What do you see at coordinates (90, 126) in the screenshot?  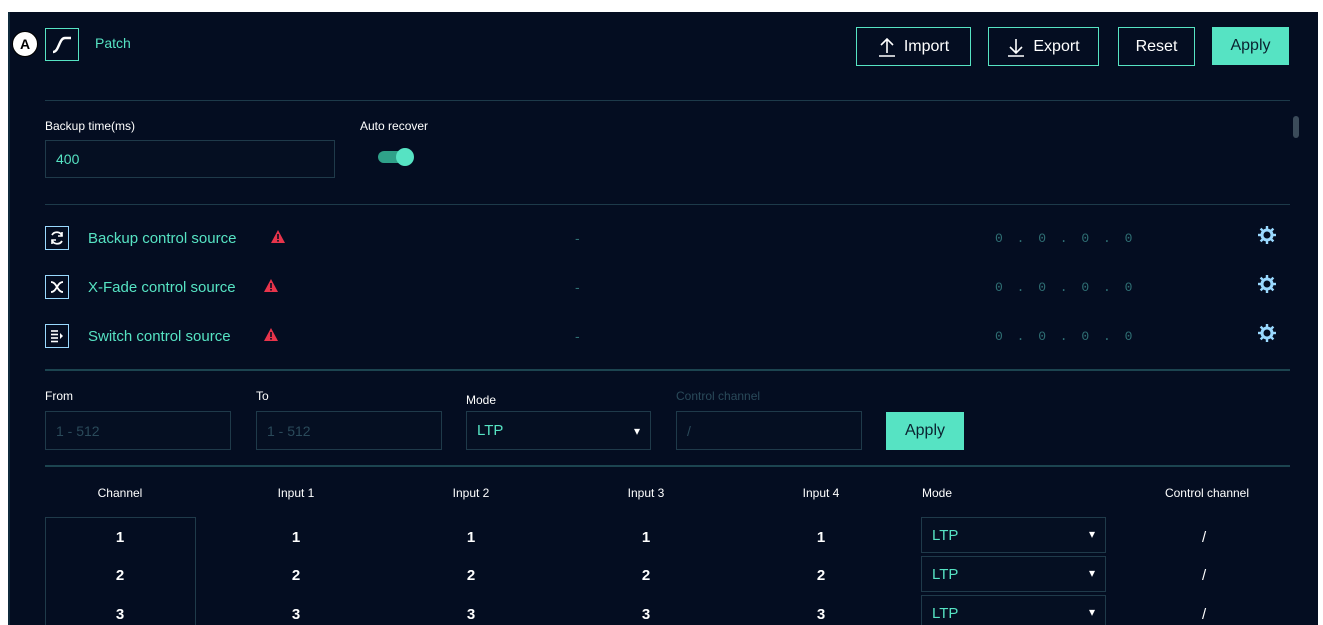 I see `backup-time-label: Backup time(ms)` at bounding box center [90, 126].